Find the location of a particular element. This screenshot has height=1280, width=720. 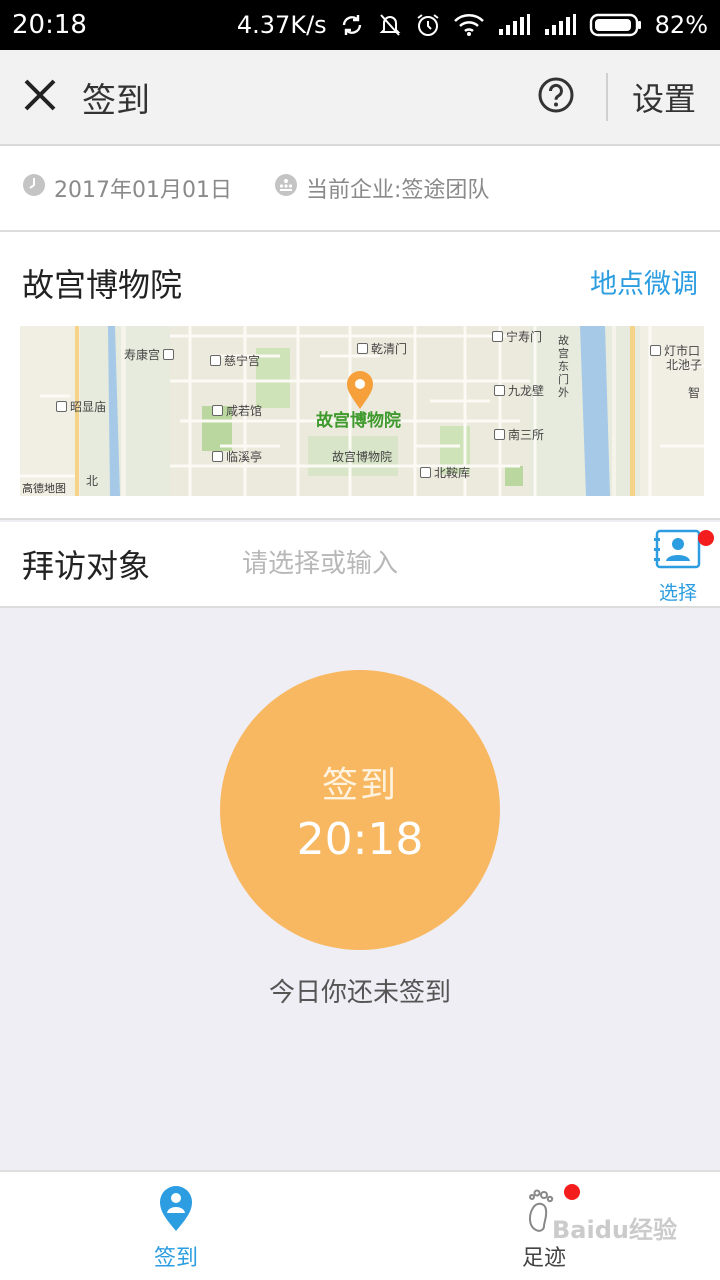

tab-checkin: 签到 is located at coordinates (176, 1226).